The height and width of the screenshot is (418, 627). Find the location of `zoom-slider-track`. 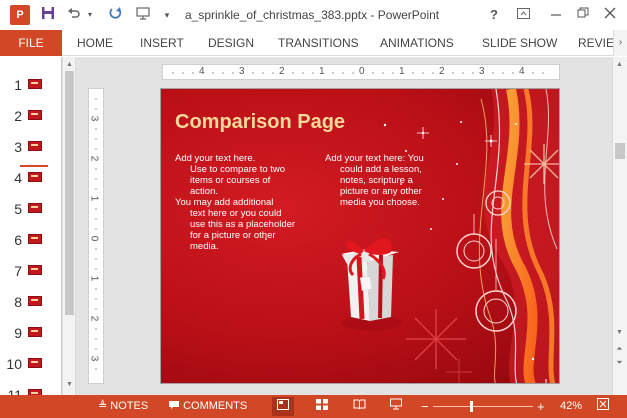

zoom-slider-track is located at coordinates (483, 406).